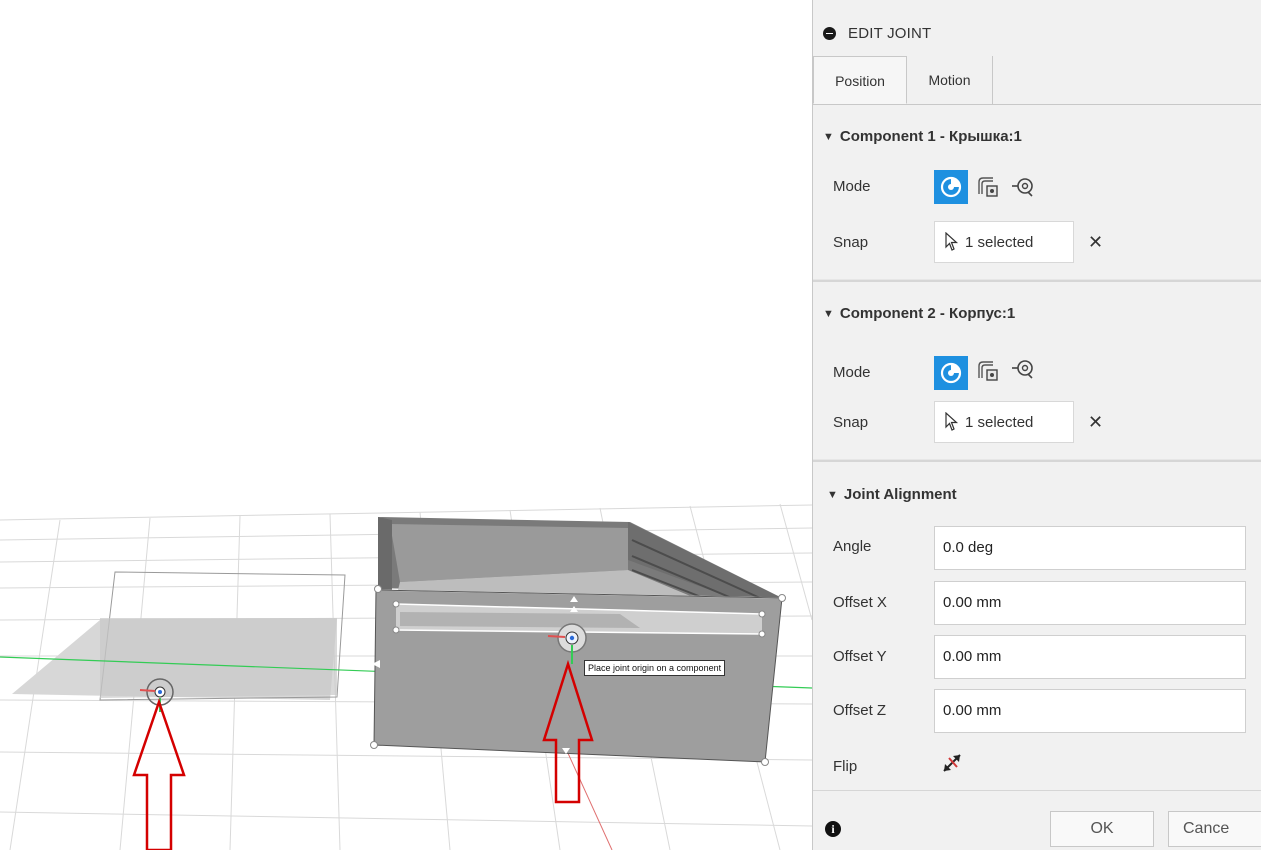 The width and height of the screenshot is (1261, 851). What do you see at coordinates (845, 766) in the screenshot?
I see `flip-label: Flip` at bounding box center [845, 766].